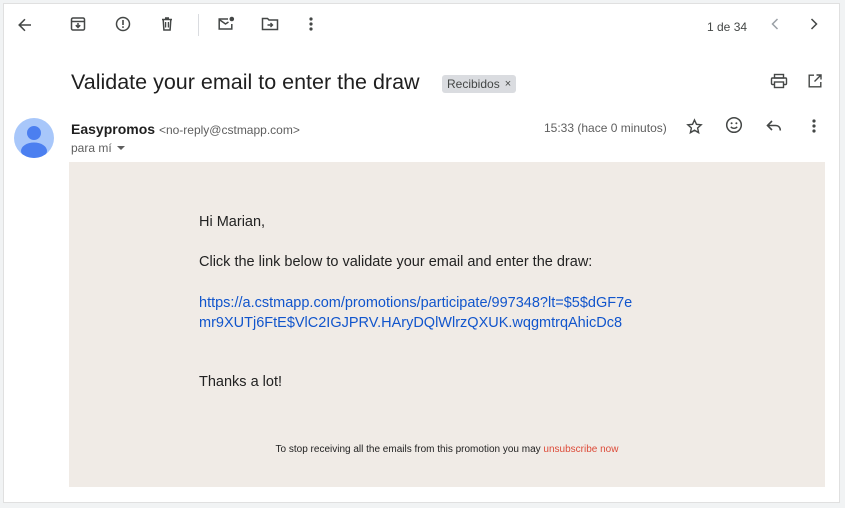 The width and height of the screenshot is (845, 508). I want to click on label-chip-inbox: Recibidos ×, so click(479, 84).